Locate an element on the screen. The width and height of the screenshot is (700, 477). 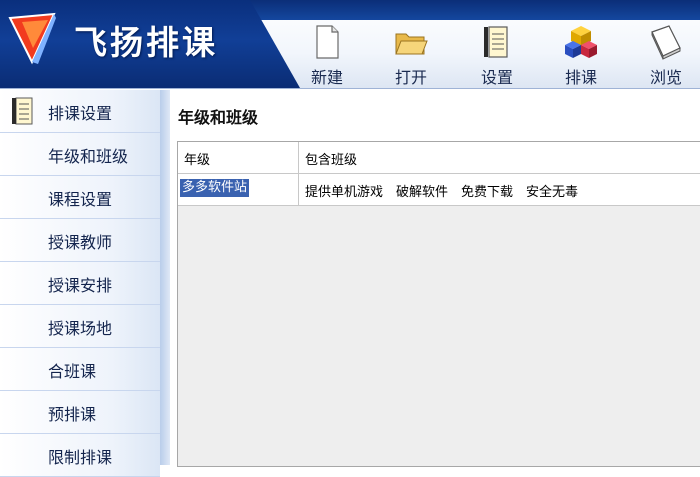
new-button-label: 新建 is located at coordinates (326, 77).